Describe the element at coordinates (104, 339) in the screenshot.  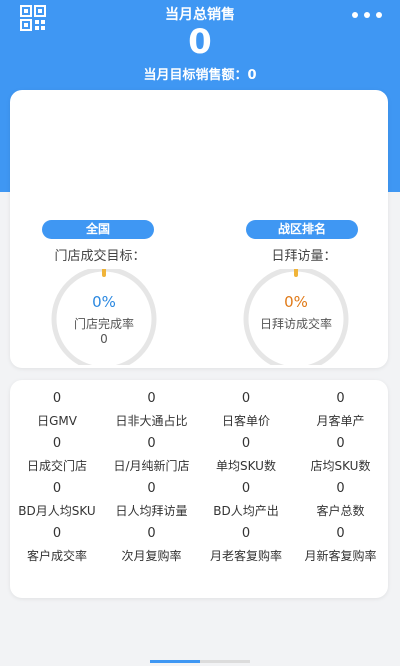
I see `store-completion-value: 0` at that location.